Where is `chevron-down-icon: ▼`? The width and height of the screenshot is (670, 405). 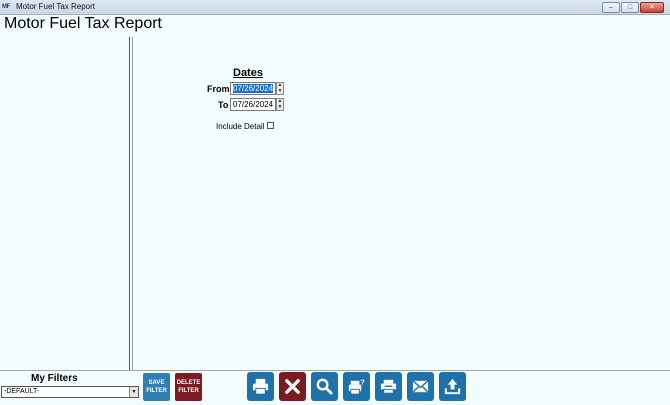 chevron-down-icon: ▼ is located at coordinates (133, 392).